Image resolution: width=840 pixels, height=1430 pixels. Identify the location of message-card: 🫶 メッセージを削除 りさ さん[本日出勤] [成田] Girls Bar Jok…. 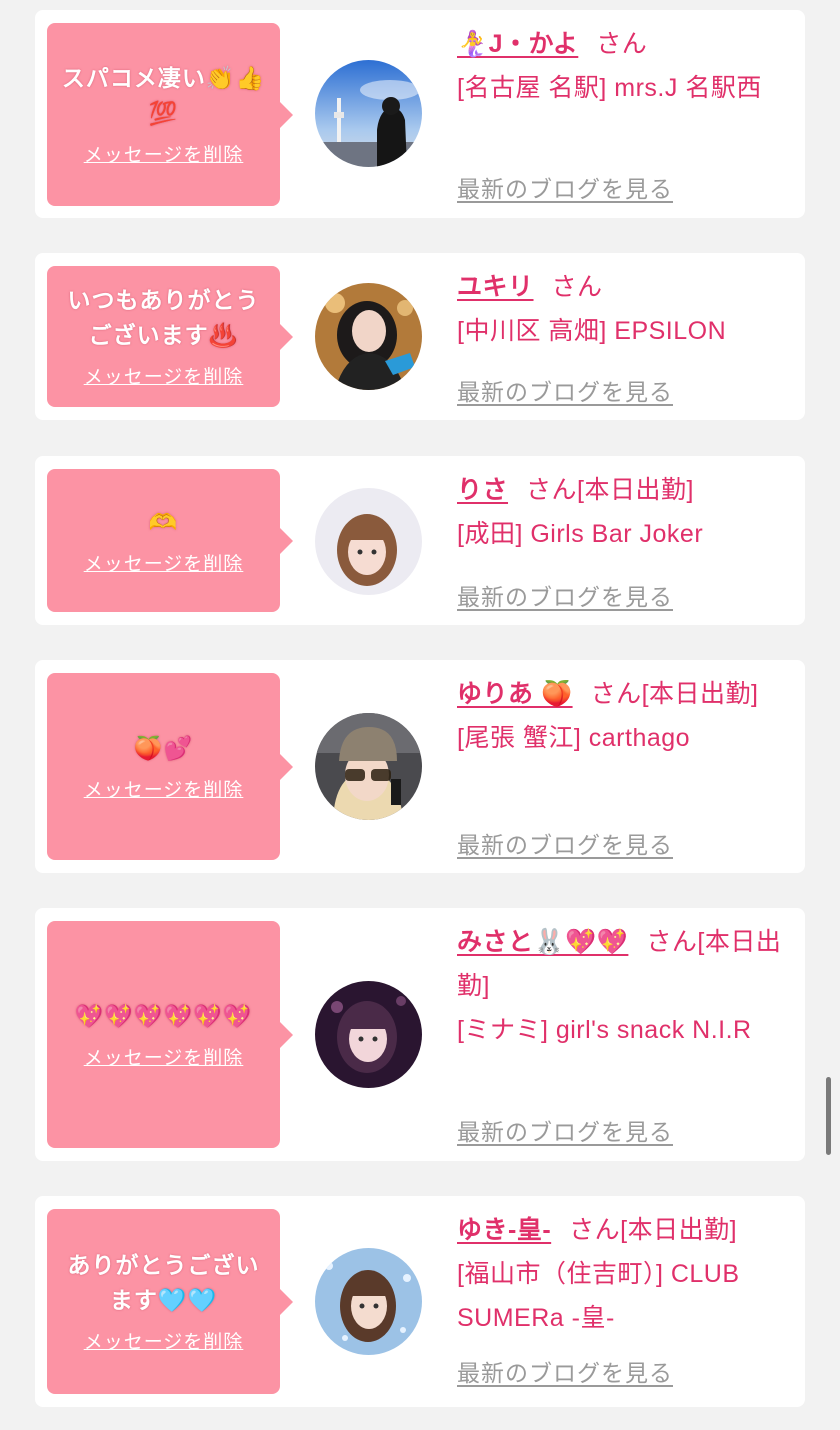
(420, 540).